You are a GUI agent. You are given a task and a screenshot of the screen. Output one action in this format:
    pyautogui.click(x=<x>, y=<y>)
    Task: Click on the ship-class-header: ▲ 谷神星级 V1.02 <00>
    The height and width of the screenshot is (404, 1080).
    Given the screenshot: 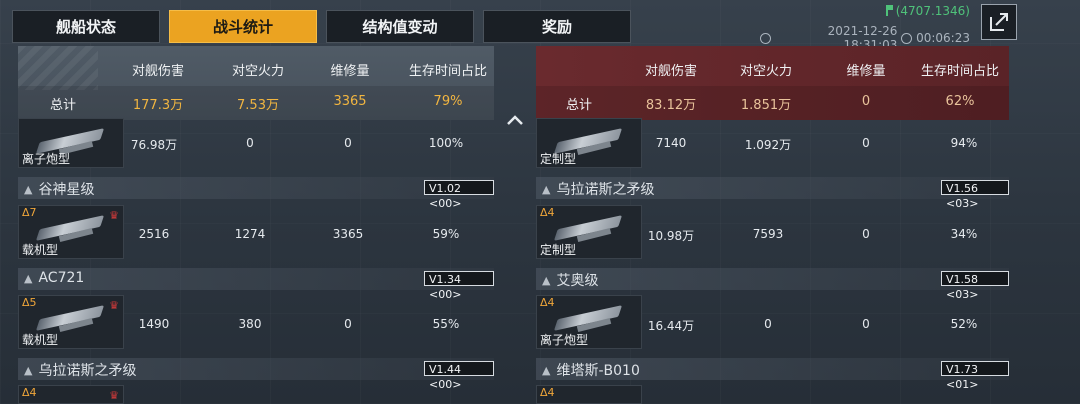 What is the action you would take?
    pyautogui.click(x=256, y=193)
    